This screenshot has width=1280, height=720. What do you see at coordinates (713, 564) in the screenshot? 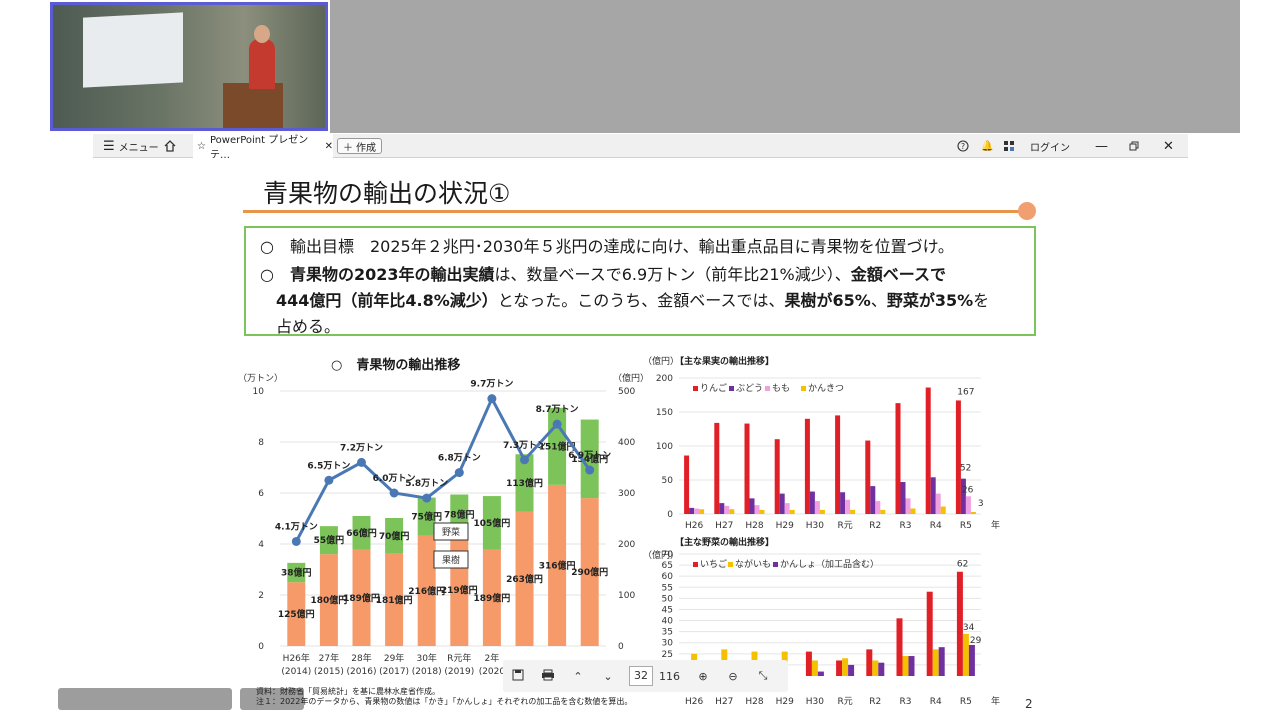
I see `veg-legend-label: いちご` at bounding box center [713, 564].